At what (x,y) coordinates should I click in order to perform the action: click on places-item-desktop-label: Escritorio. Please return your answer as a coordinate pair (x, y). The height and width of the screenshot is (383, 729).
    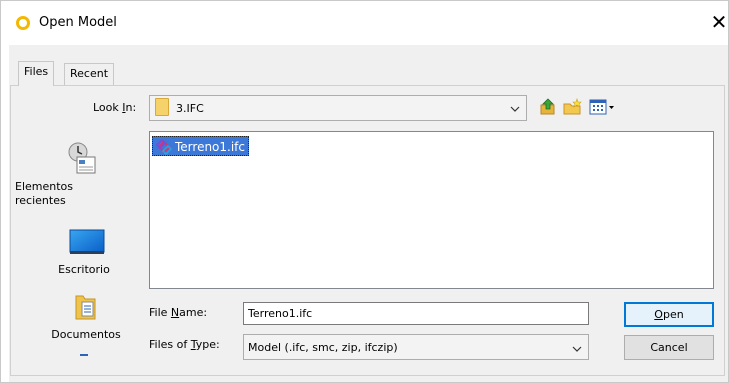
    Looking at the image, I should click on (84, 269).